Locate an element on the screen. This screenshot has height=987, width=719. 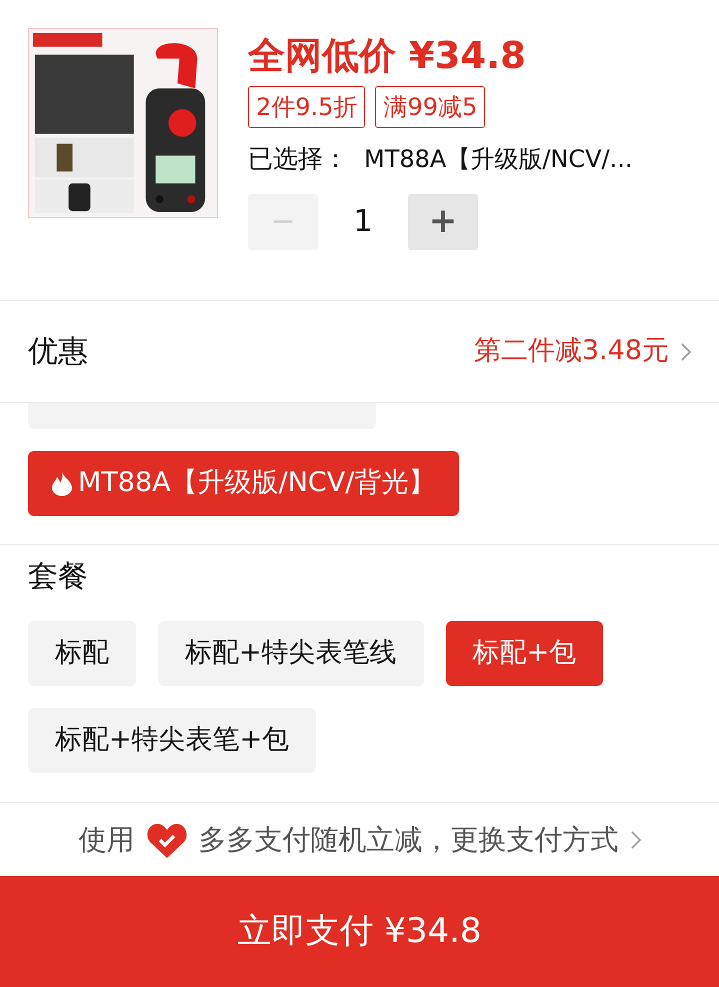
option-chip: 标配+特尖表笔线 is located at coordinates (291, 653).